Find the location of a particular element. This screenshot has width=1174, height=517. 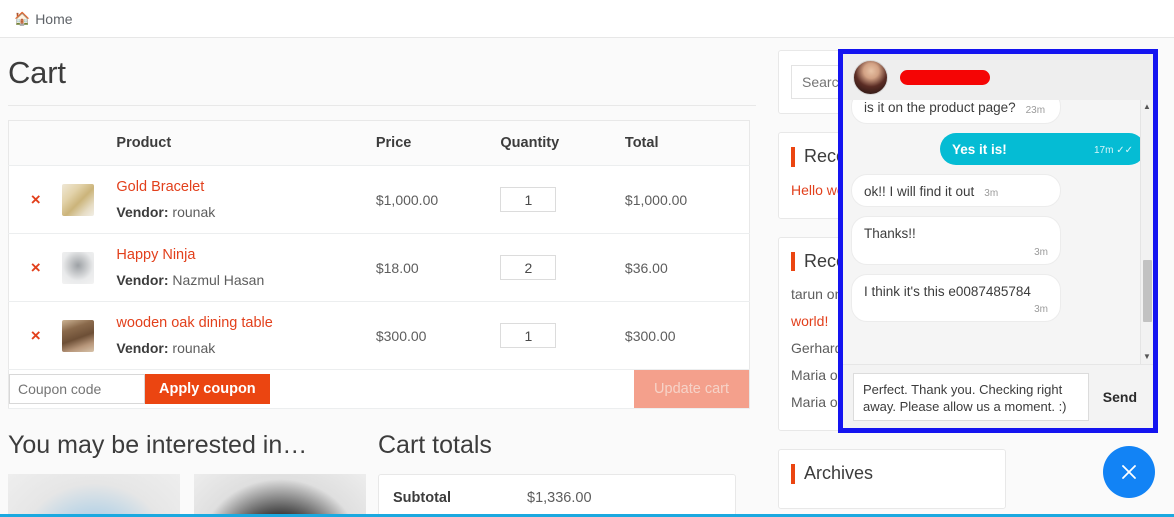

breadcrumb: 🏠 Home is located at coordinates (587, 19).